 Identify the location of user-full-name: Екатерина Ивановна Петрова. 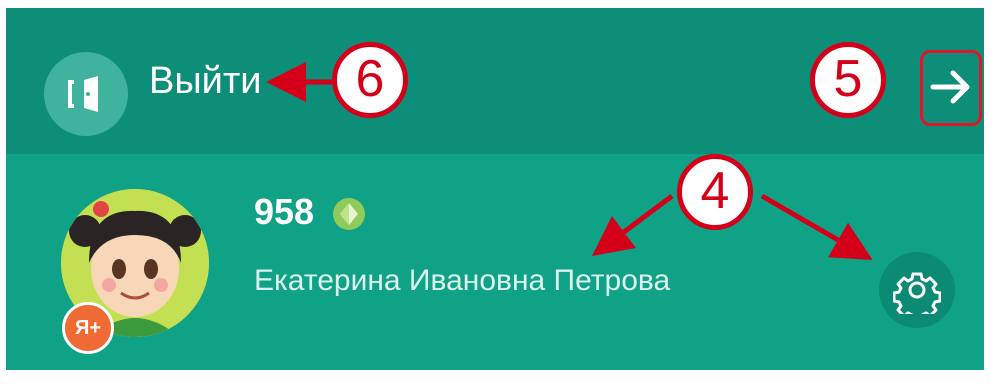
(462, 280).